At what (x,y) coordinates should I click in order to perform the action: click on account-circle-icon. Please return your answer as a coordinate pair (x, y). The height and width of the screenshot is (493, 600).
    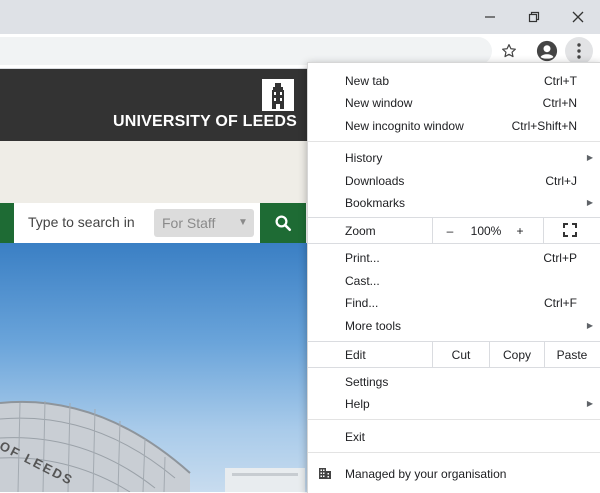
    Looking at the image, I should click on (547, 51).